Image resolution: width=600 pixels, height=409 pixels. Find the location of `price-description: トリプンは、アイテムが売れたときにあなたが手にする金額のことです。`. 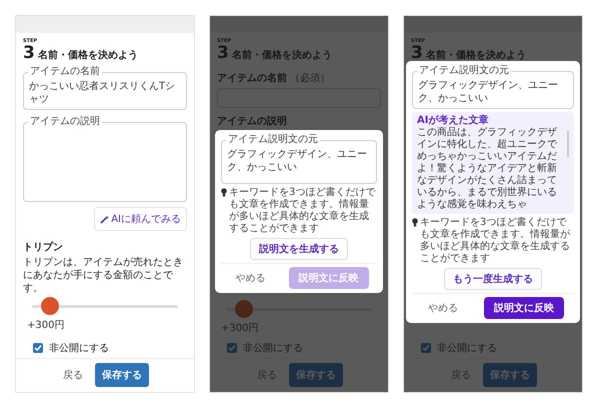

price-description: トリプンは、アイテムが売れたときにあなたが手にする金額のことです。 is located at coordinates (103, 275).